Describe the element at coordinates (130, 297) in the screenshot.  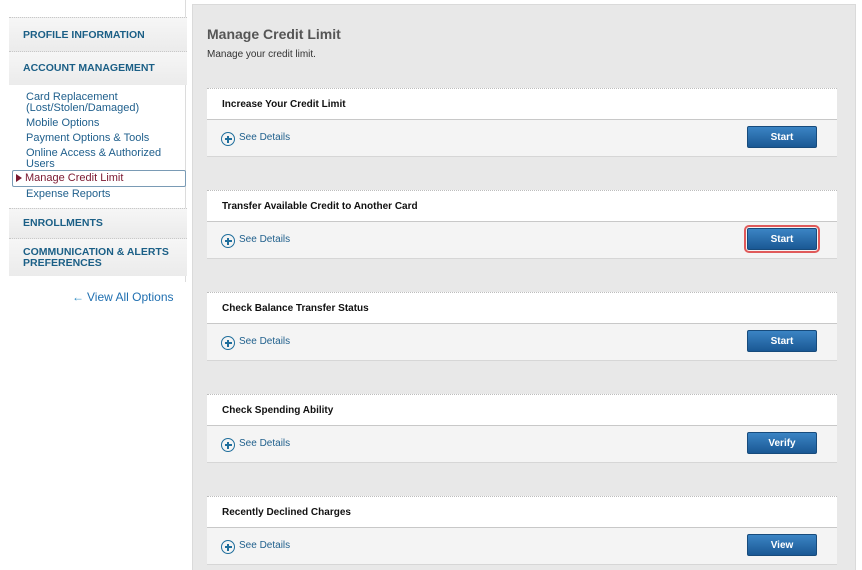
I see `view-all-label: View All Options` at that location.